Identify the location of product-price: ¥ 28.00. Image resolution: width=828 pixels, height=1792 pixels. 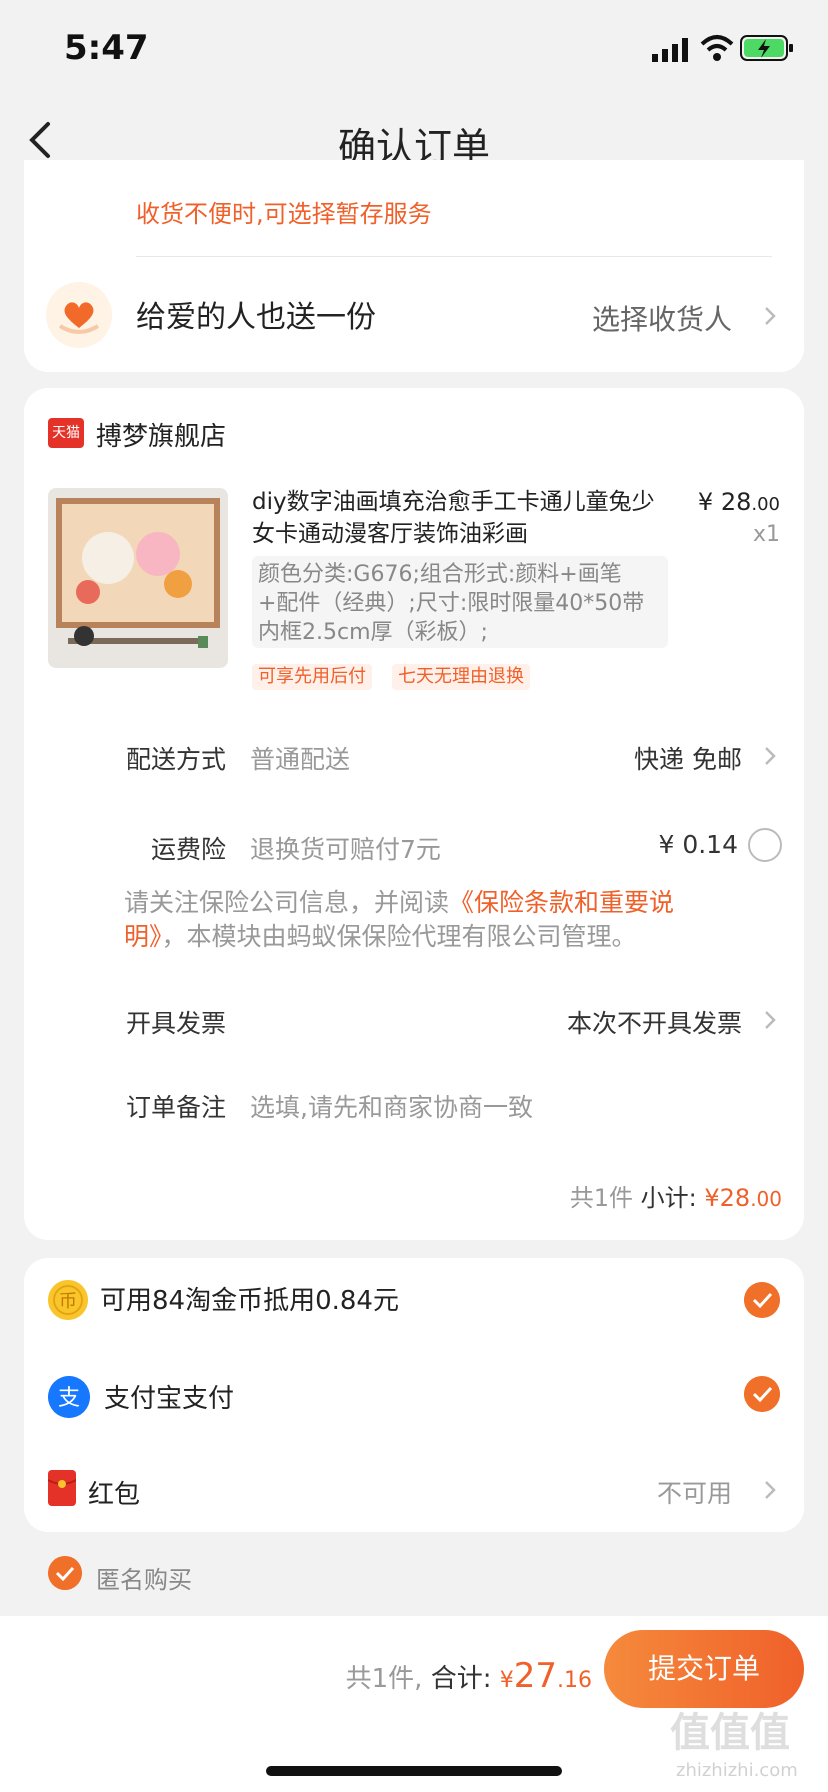
(739, 502).